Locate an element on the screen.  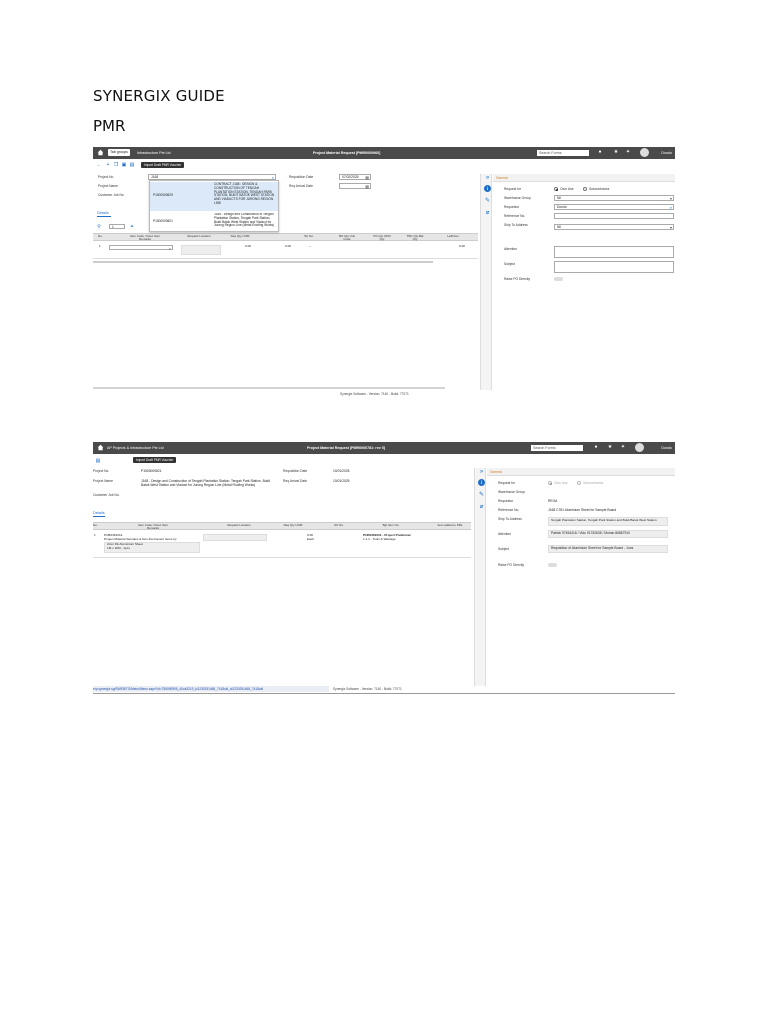
company-selector: Infrastructure Pte Ltd is located at coordinates (154, 153).